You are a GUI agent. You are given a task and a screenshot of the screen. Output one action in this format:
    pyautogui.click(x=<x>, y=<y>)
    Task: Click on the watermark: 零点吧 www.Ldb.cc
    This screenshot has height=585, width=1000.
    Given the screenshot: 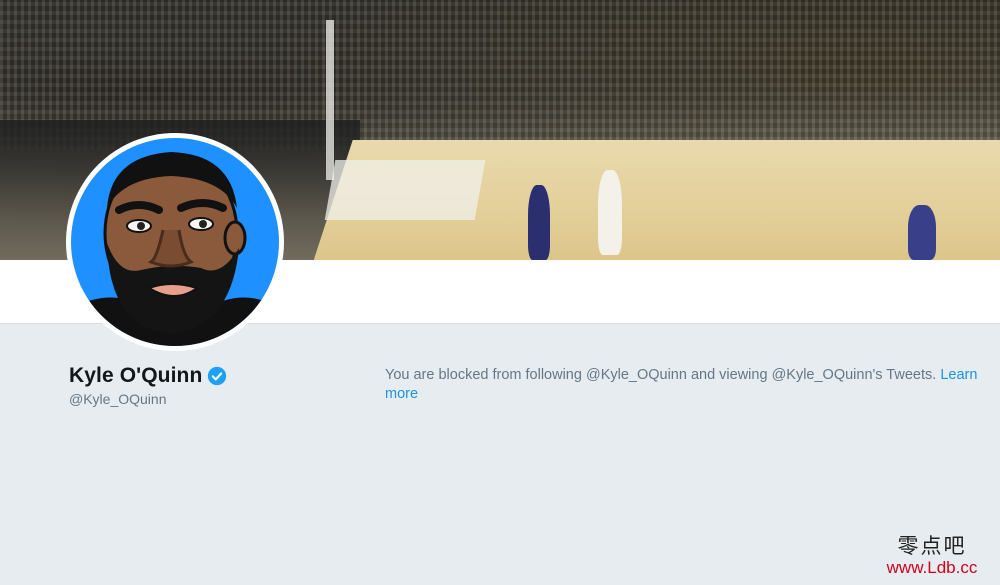 What is the action you would take?
    pyautogui.click(x=932, y=556)
    